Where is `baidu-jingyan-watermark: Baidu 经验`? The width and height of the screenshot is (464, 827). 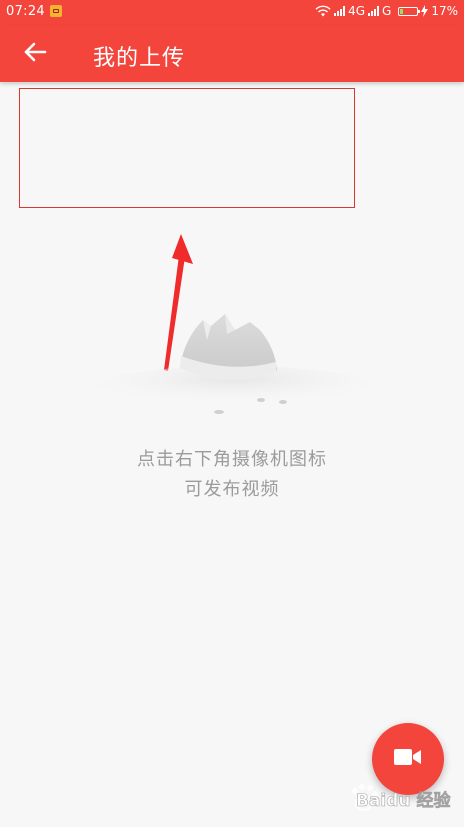 baidu-jingyan-watermark: Baidu 经验 is located at coordinates (402, 797).